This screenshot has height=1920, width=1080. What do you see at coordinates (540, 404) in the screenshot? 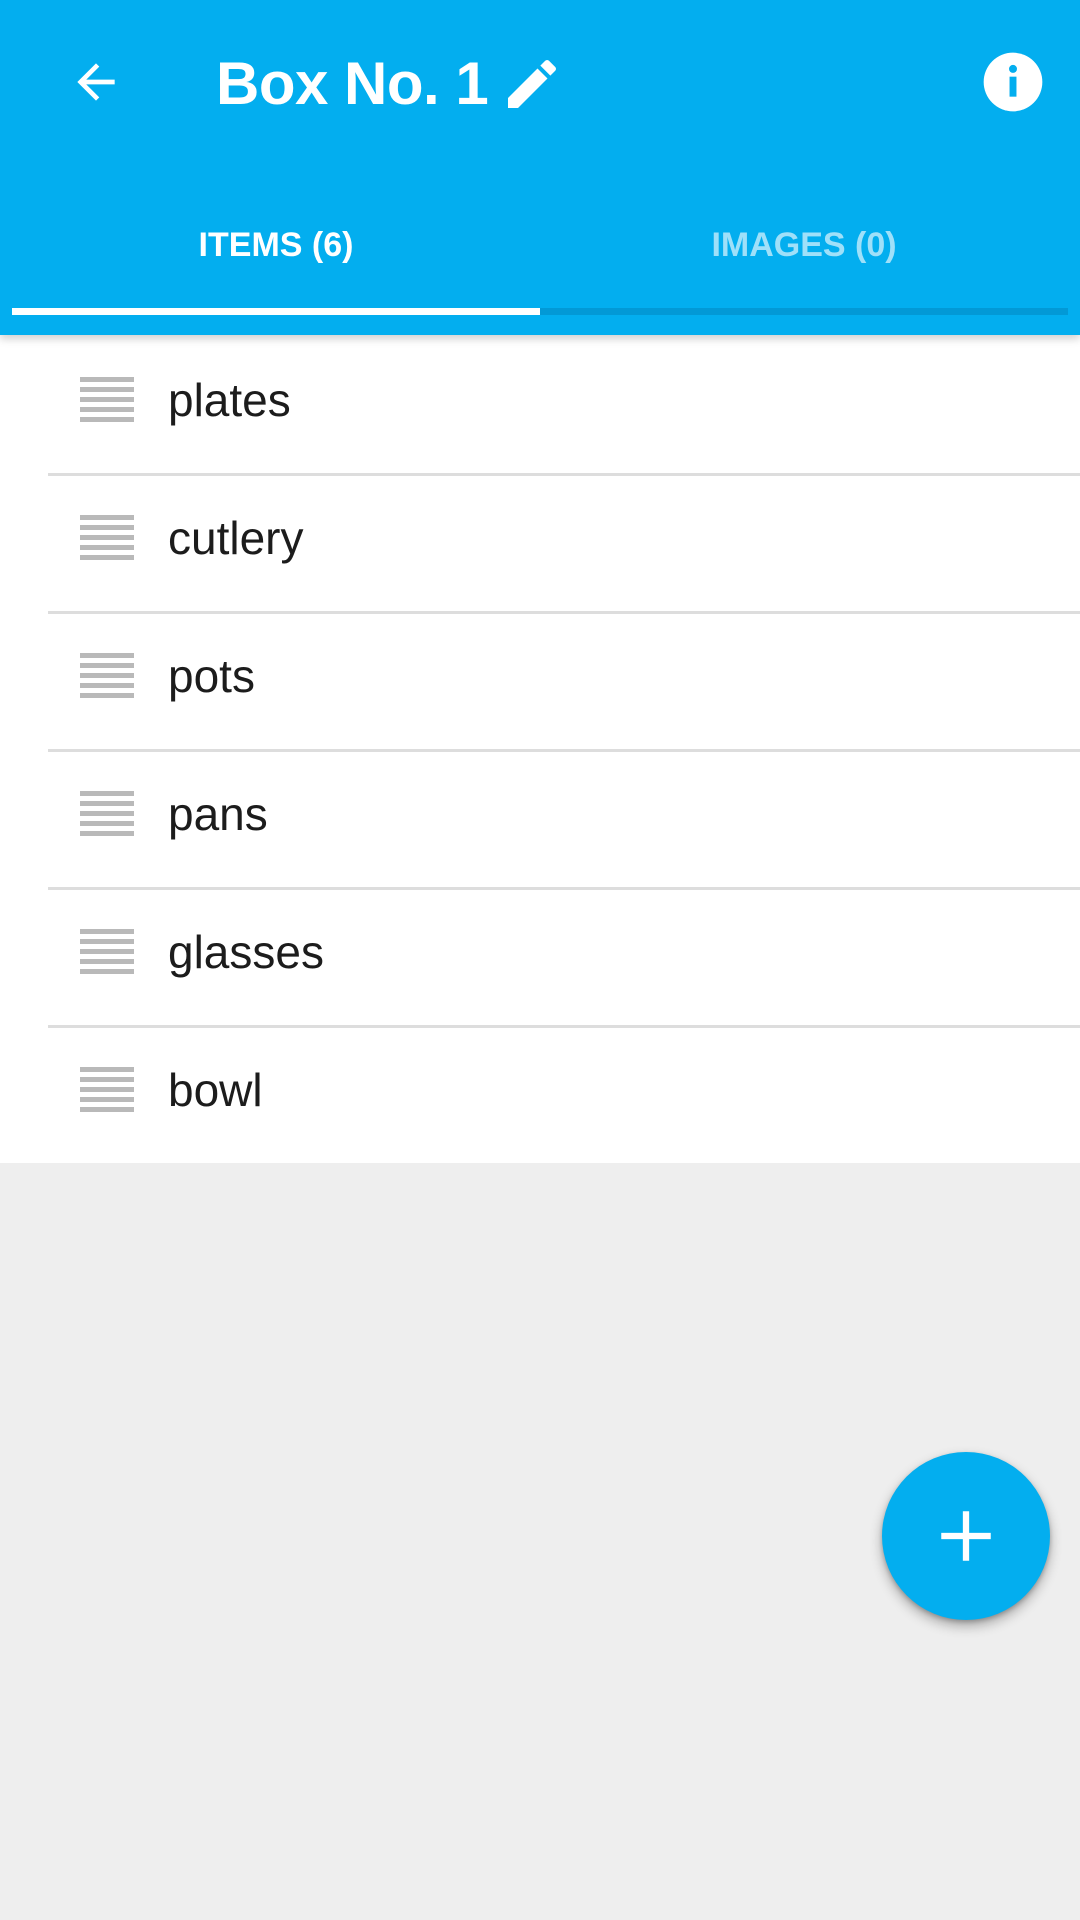
I see `list-item: plates` at bounding box center [540, 404].